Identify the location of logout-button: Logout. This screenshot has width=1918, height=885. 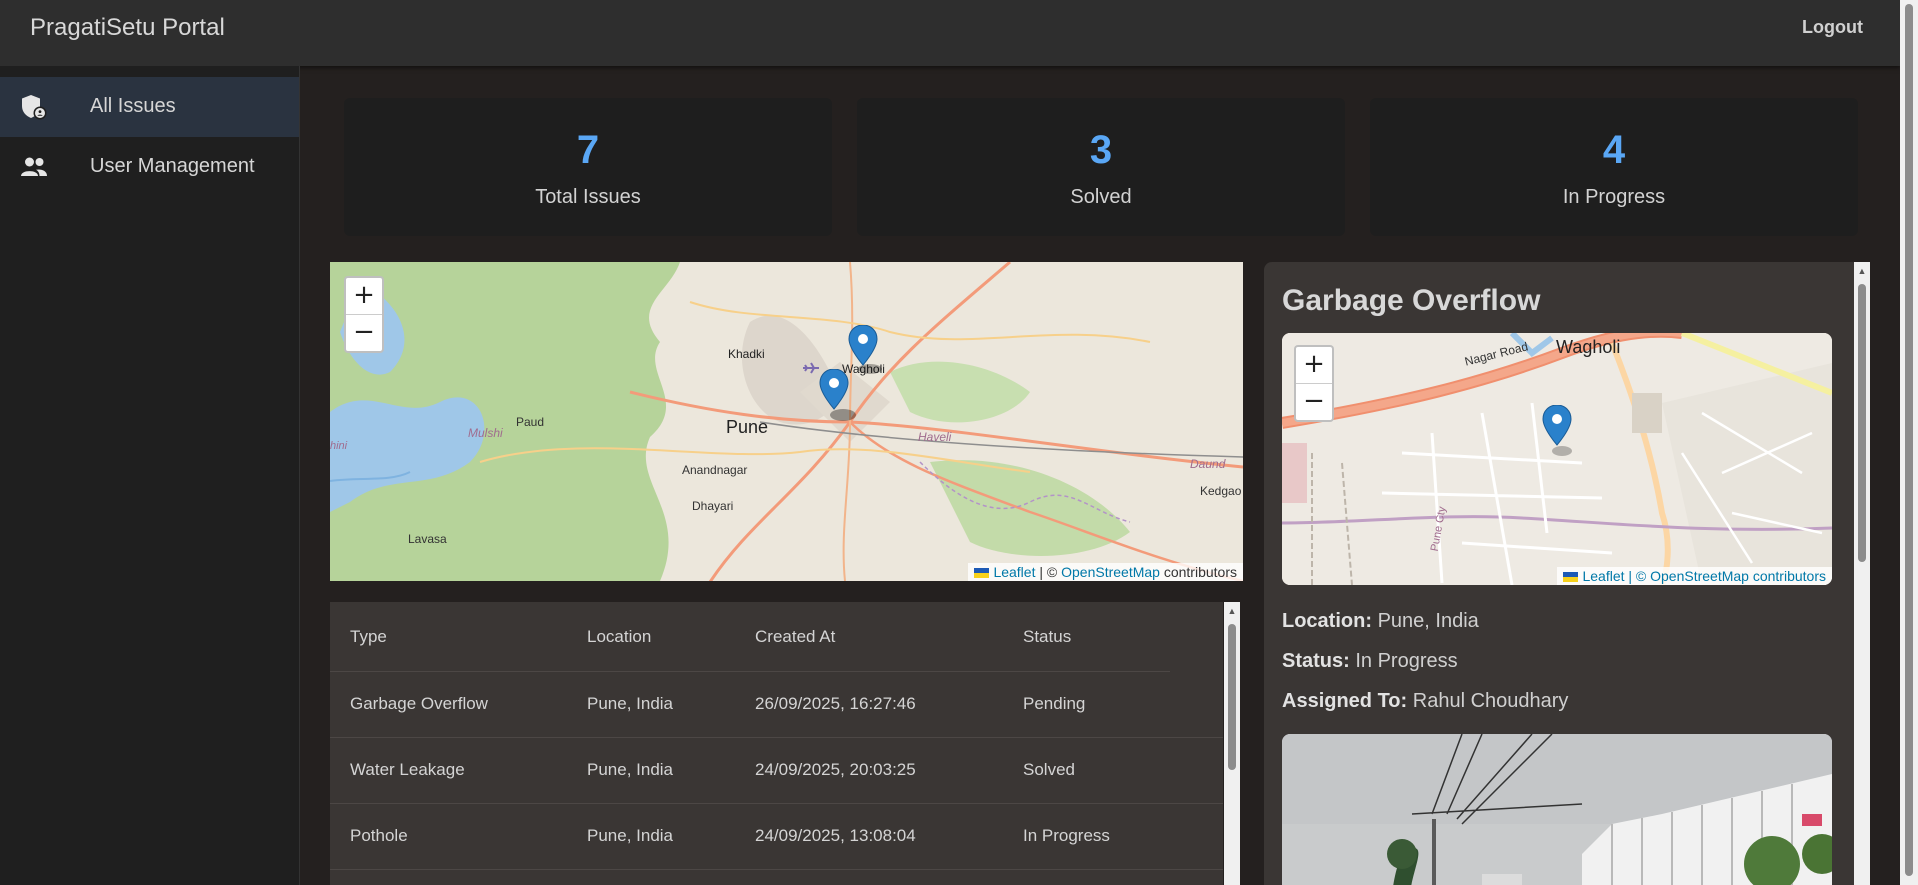
(1832, 27).